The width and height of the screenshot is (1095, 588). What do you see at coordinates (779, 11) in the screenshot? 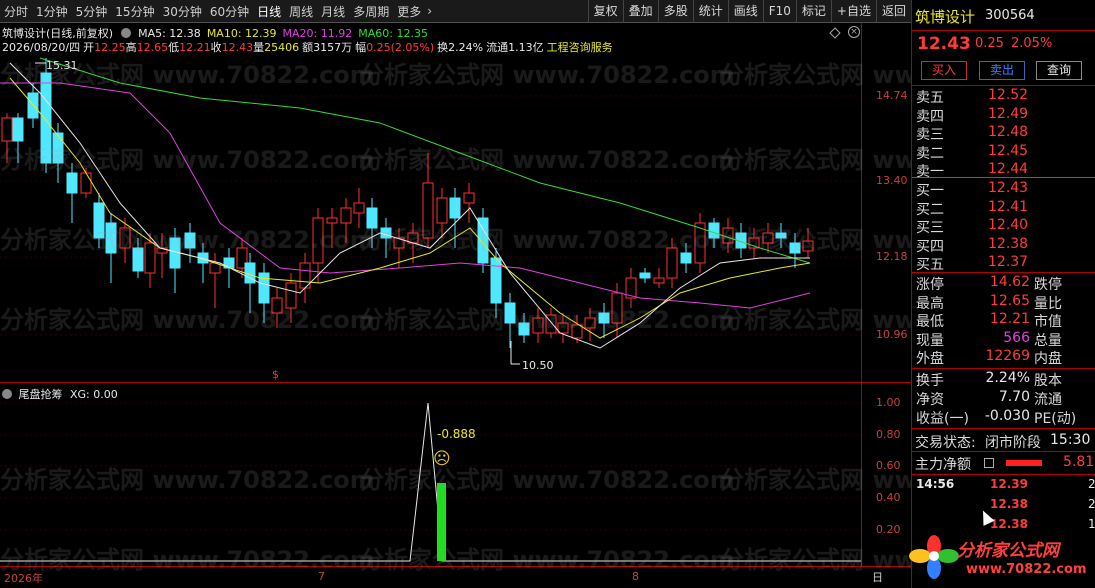
I see `toolbar-action-button: F10` at bounding box center [779, 11].